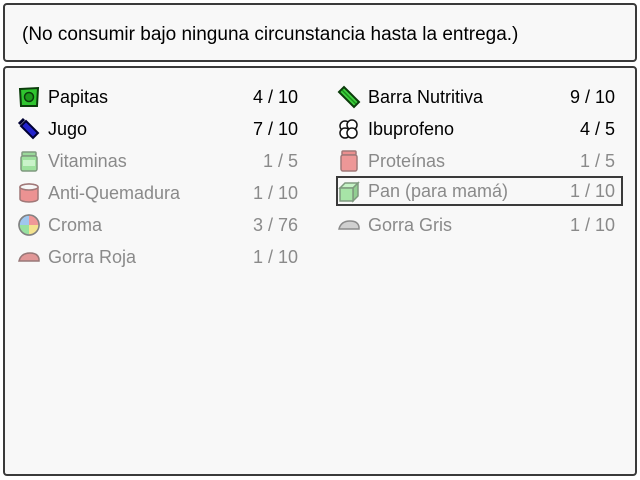  What do you see at coordinates (411, 129) in the screenshot?
I see `item-name: Ibuprofeno` at bounding box center [411, 129].